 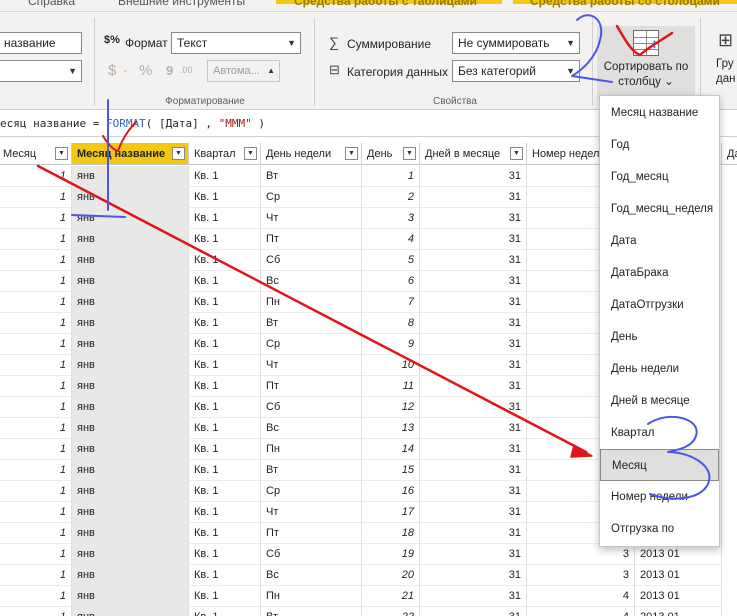 I want to click on chevron-down-icon: ⌄, so click(x=125, y=69).